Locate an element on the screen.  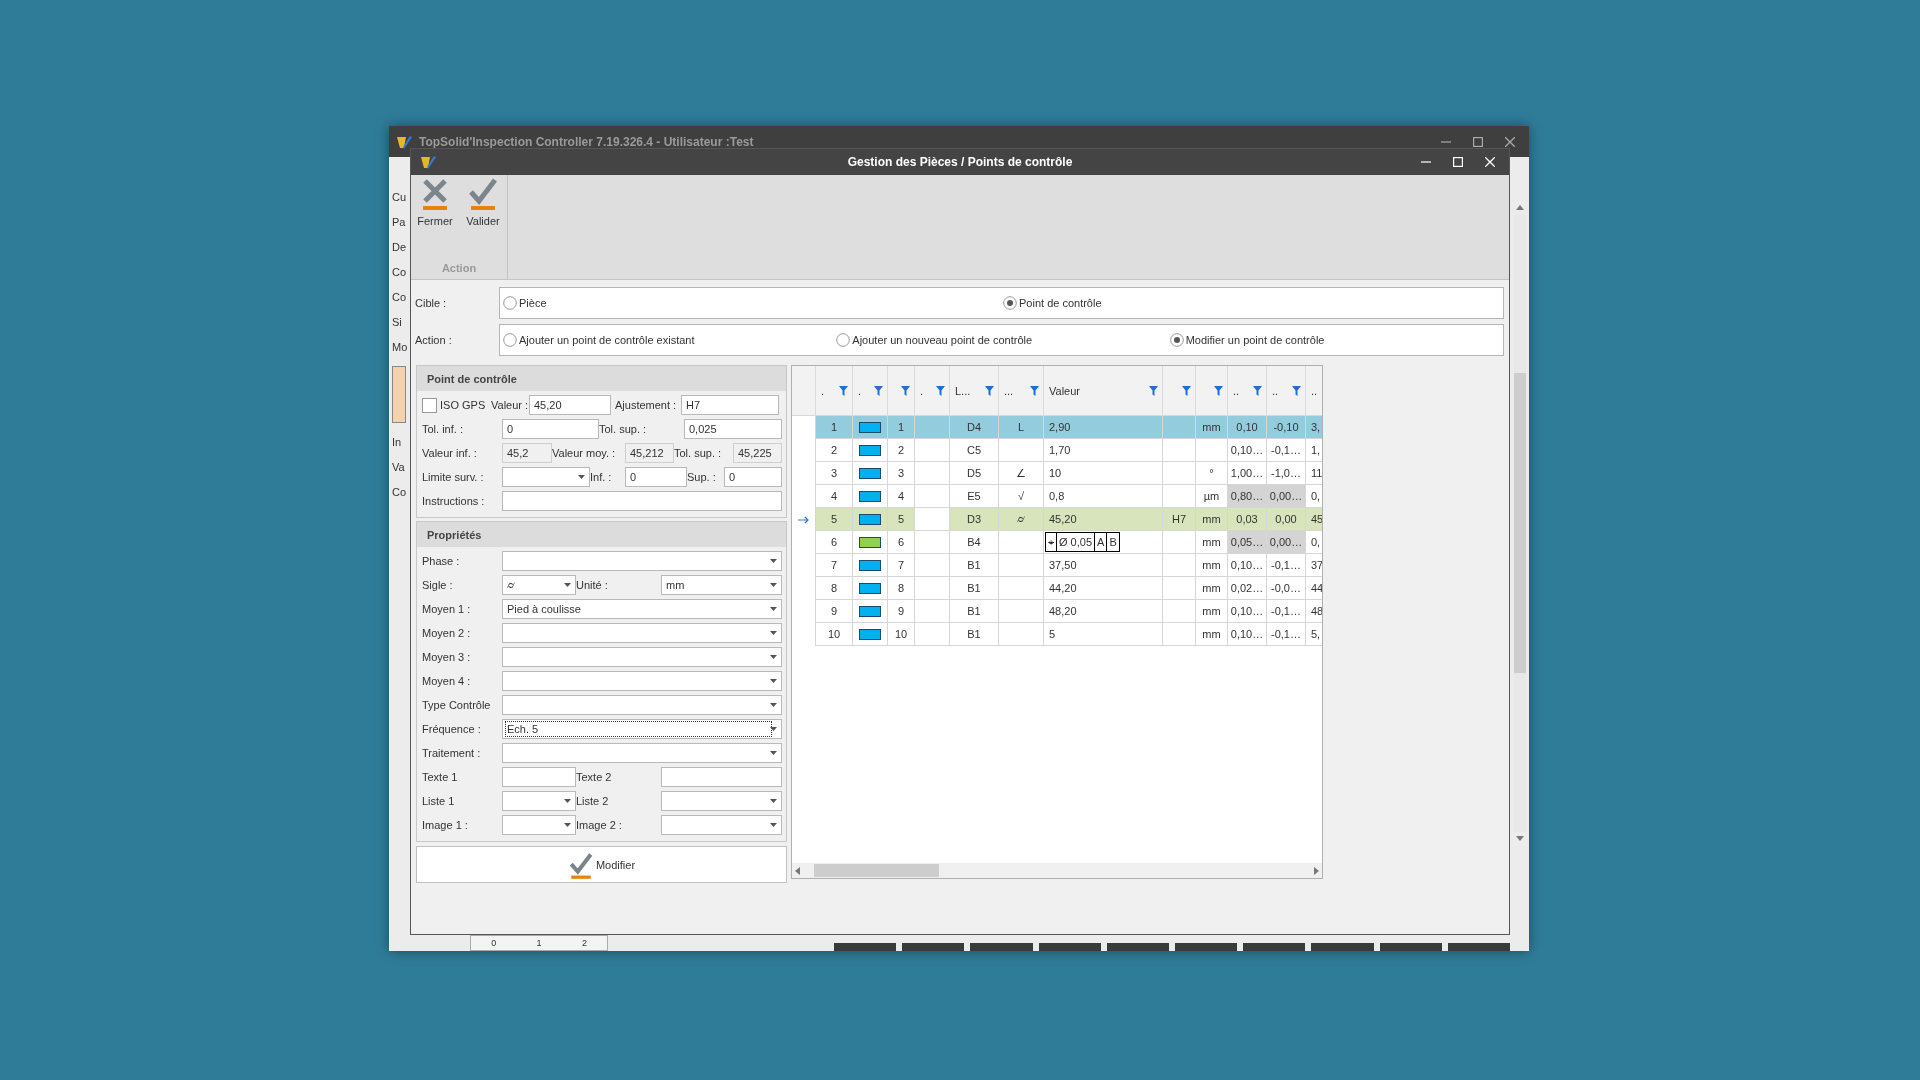
modify-button: Modifier is located at coordinates (601, 864).